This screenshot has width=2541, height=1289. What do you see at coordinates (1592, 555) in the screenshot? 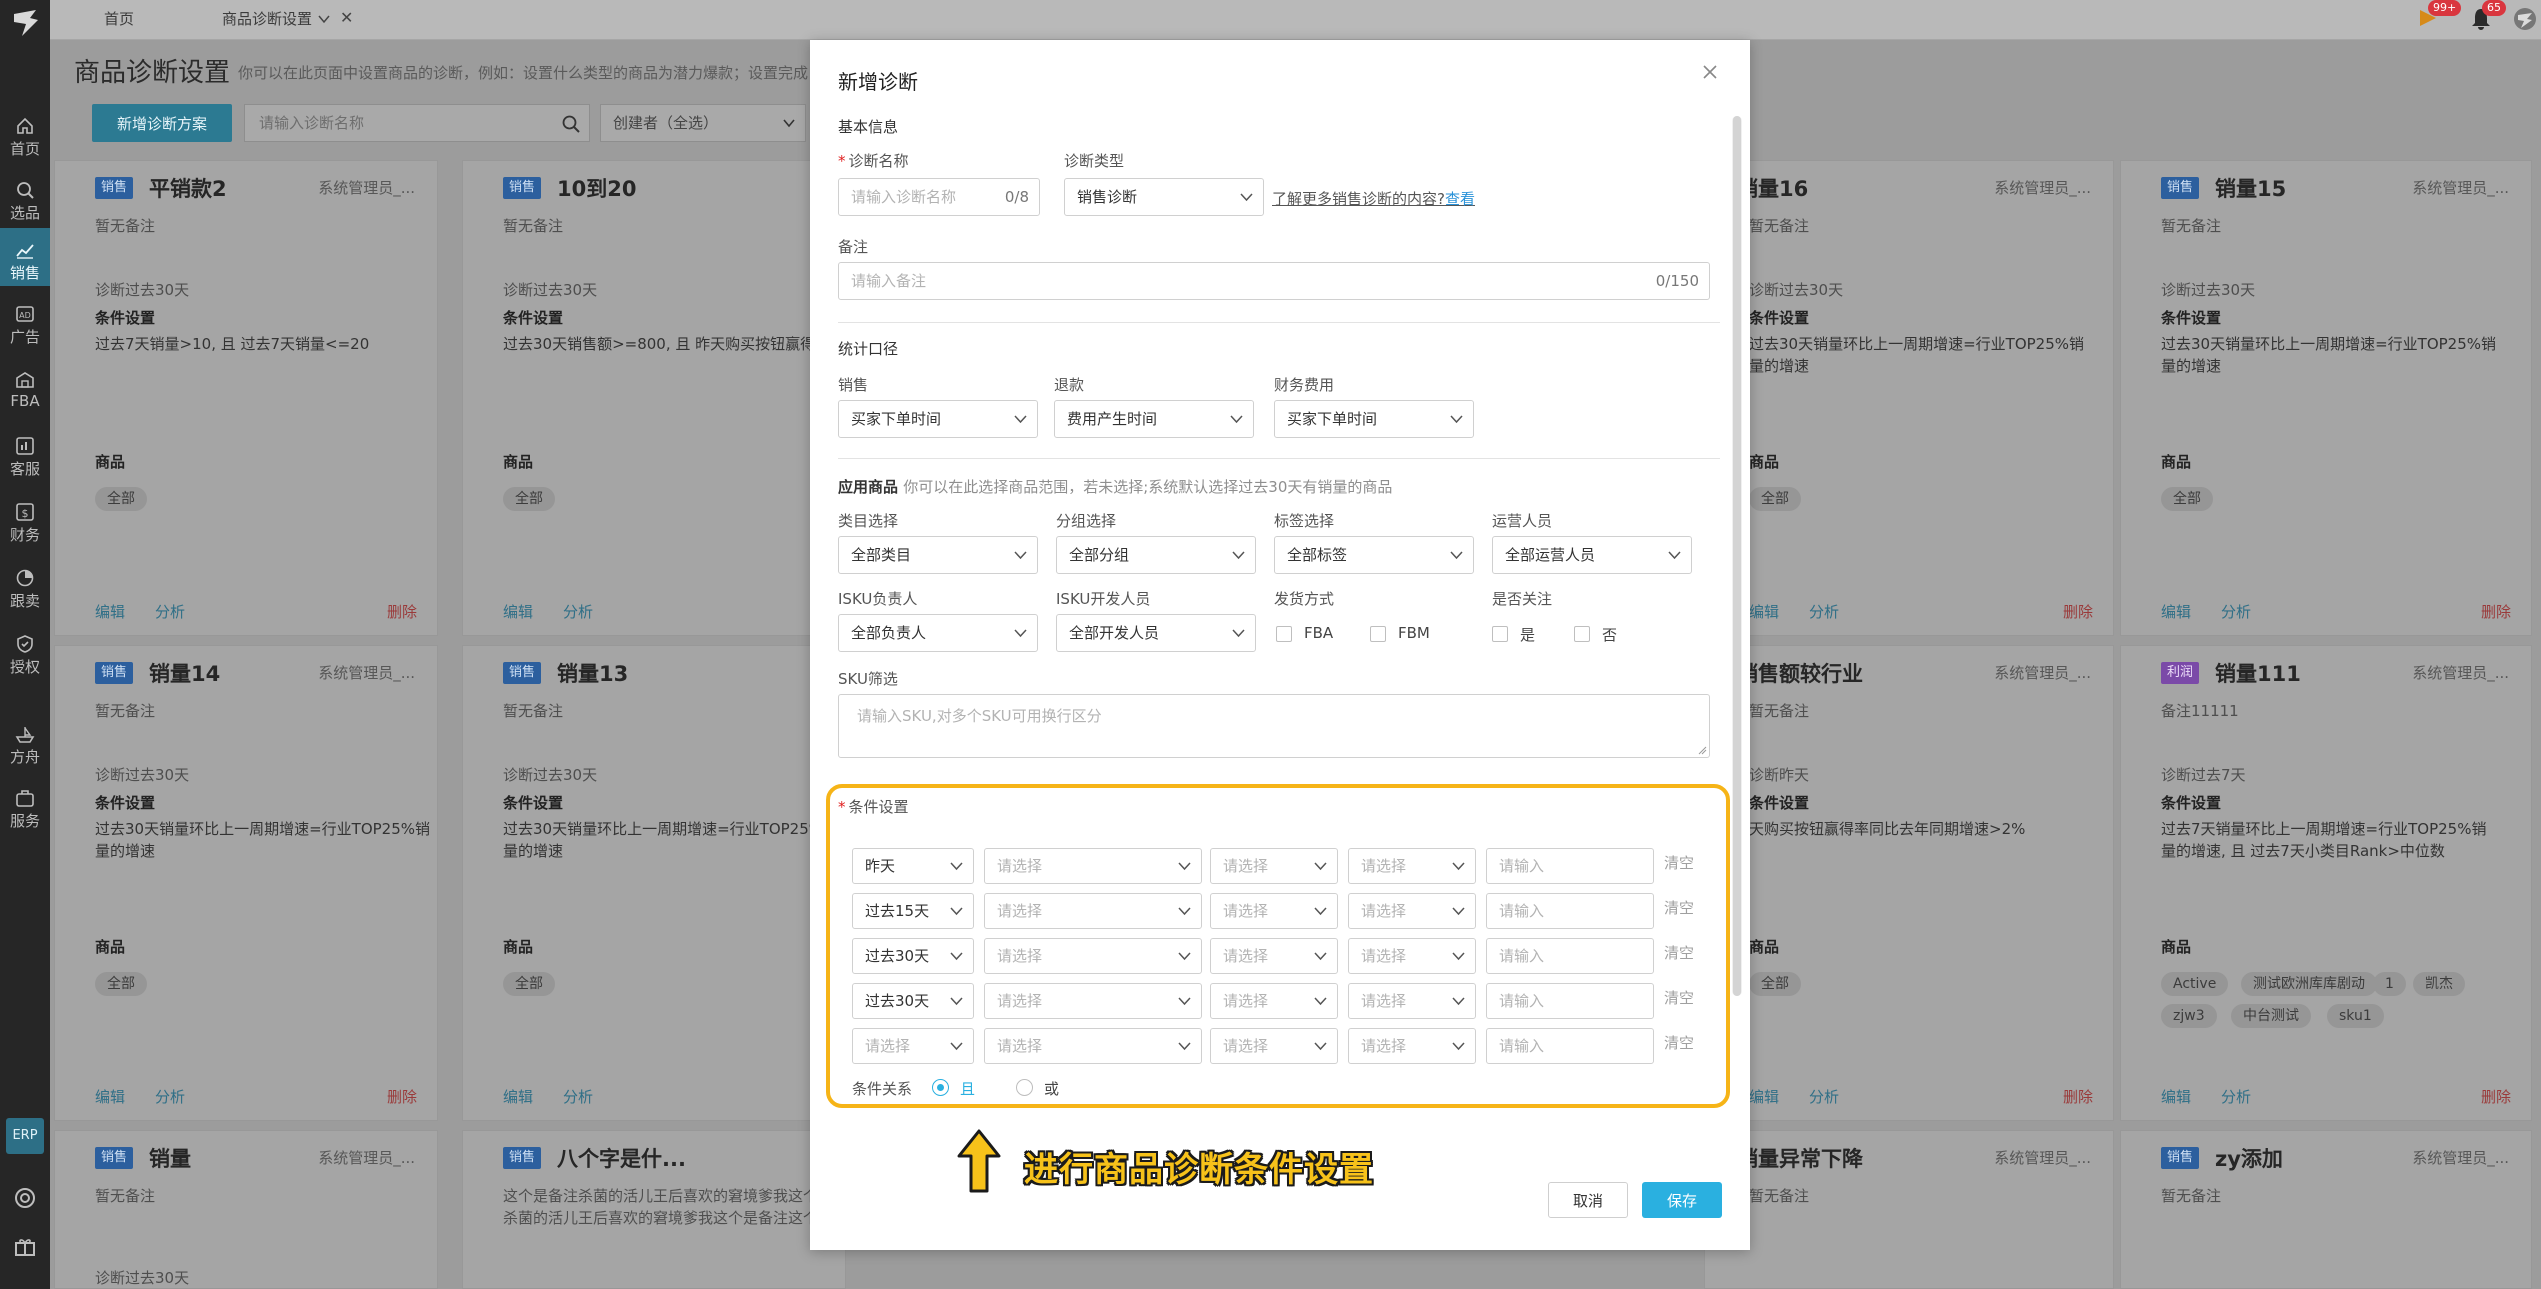
I see `operator-select: 全部运营人员` at bounding box center [1592, 555].